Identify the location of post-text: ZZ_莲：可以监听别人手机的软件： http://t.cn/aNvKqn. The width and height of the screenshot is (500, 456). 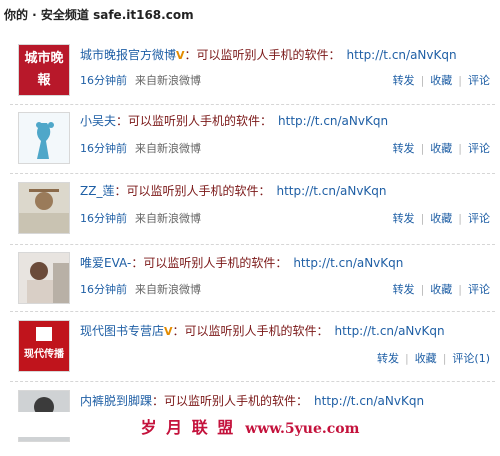
(233, 190).